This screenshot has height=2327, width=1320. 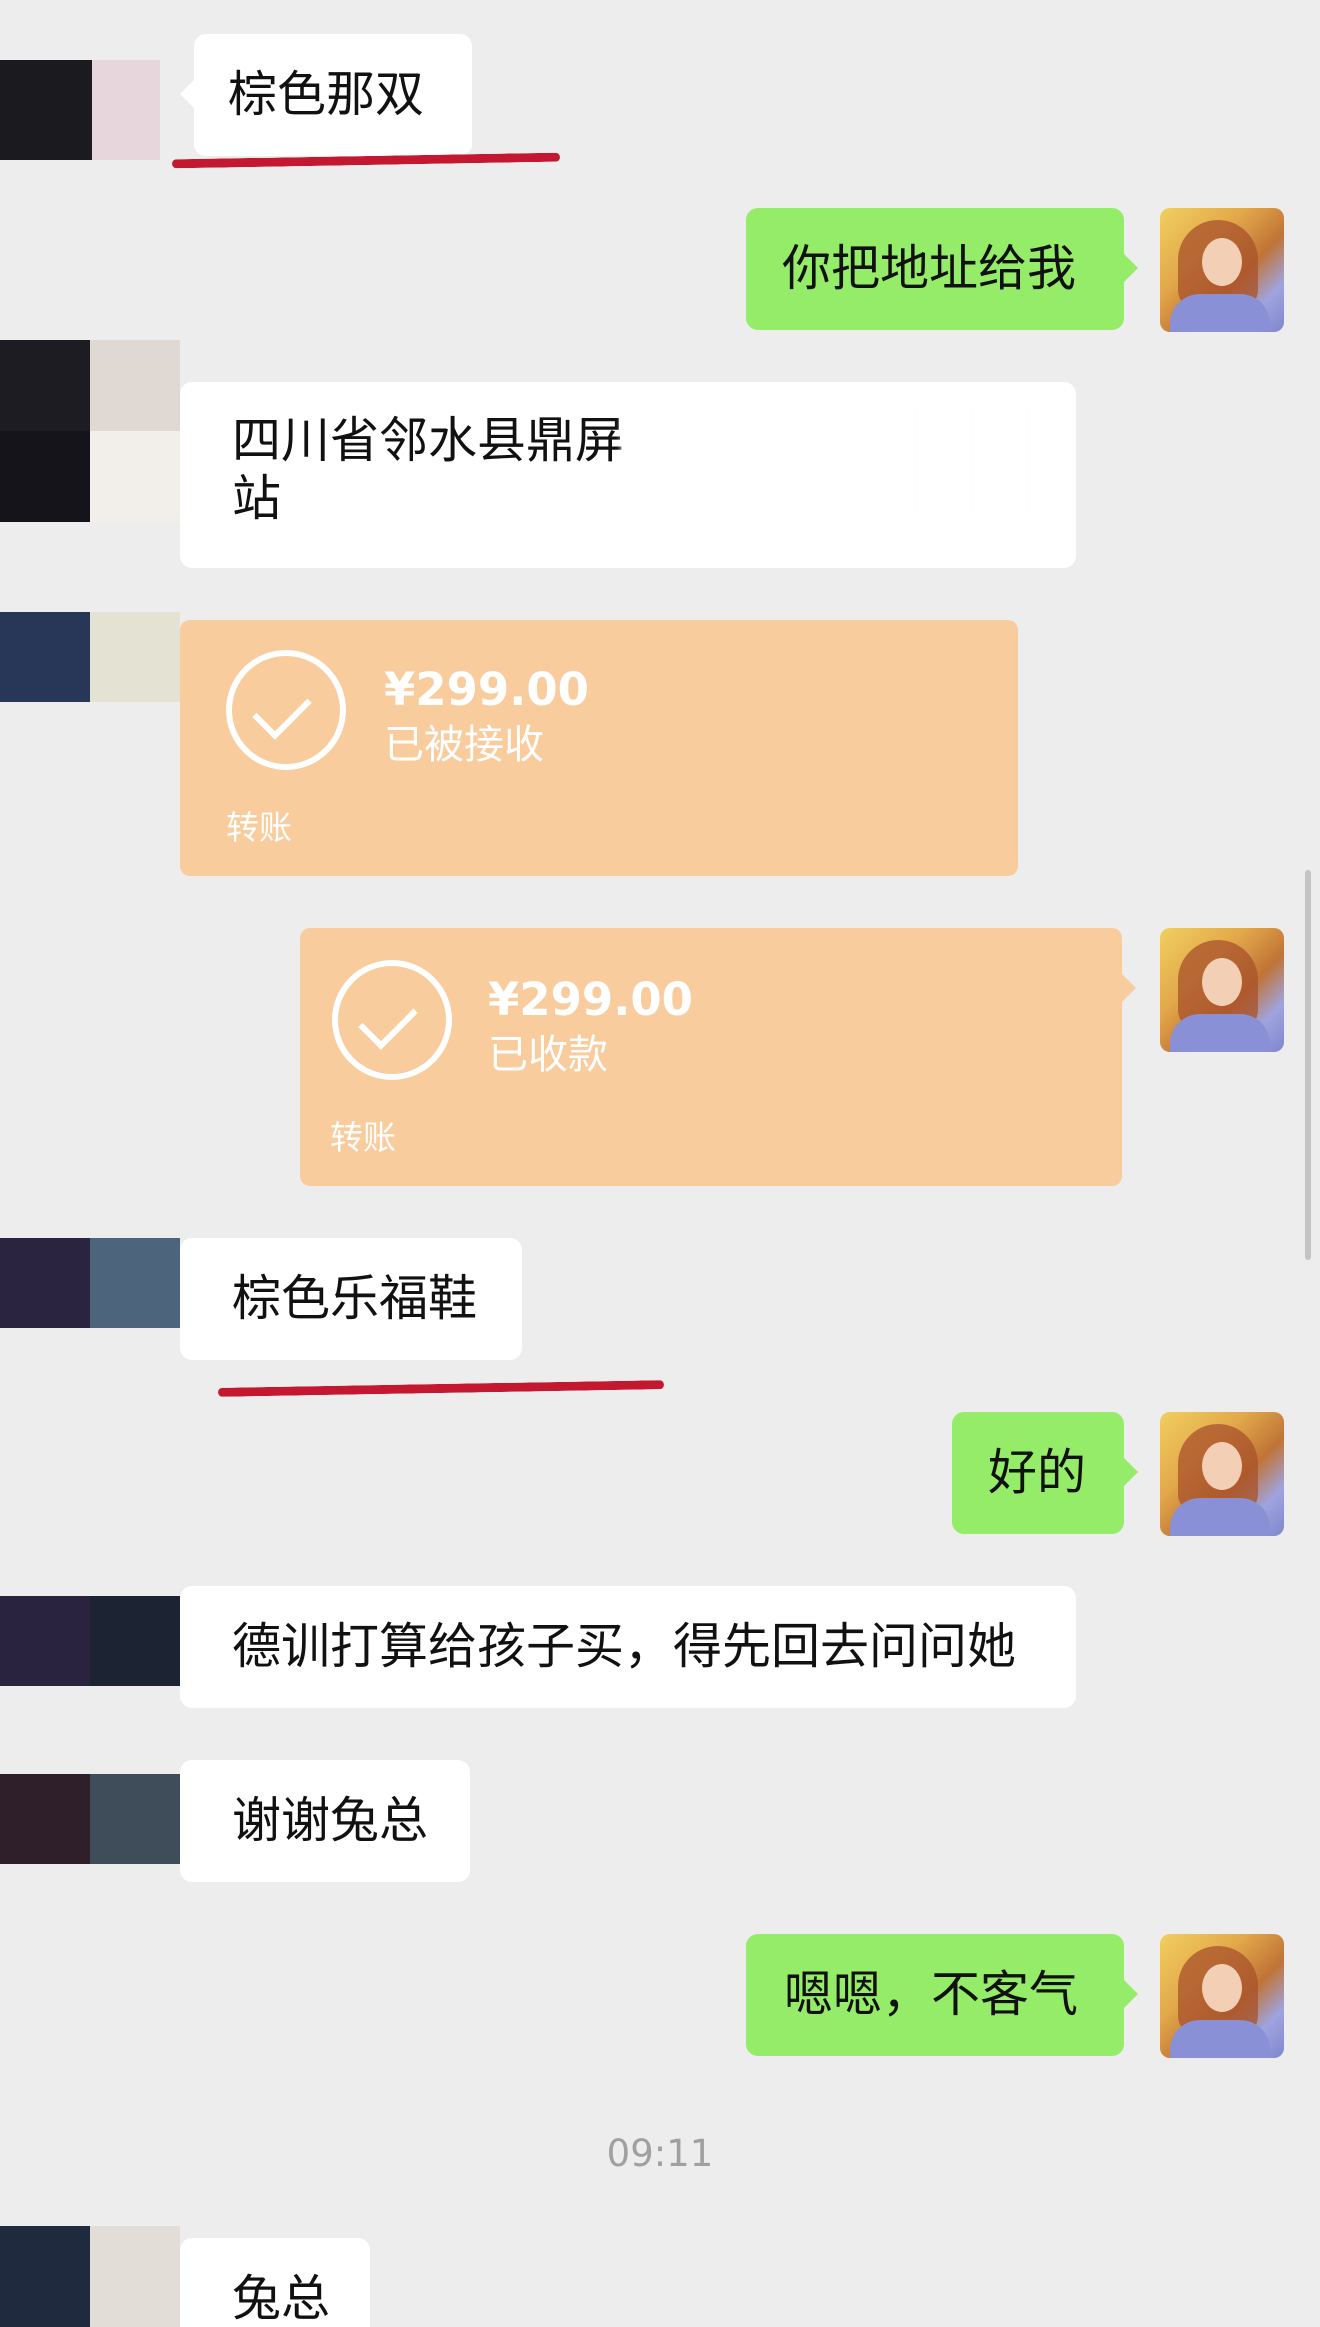 I want to click on message-text: 好的, so click(x=1037, y=1472).